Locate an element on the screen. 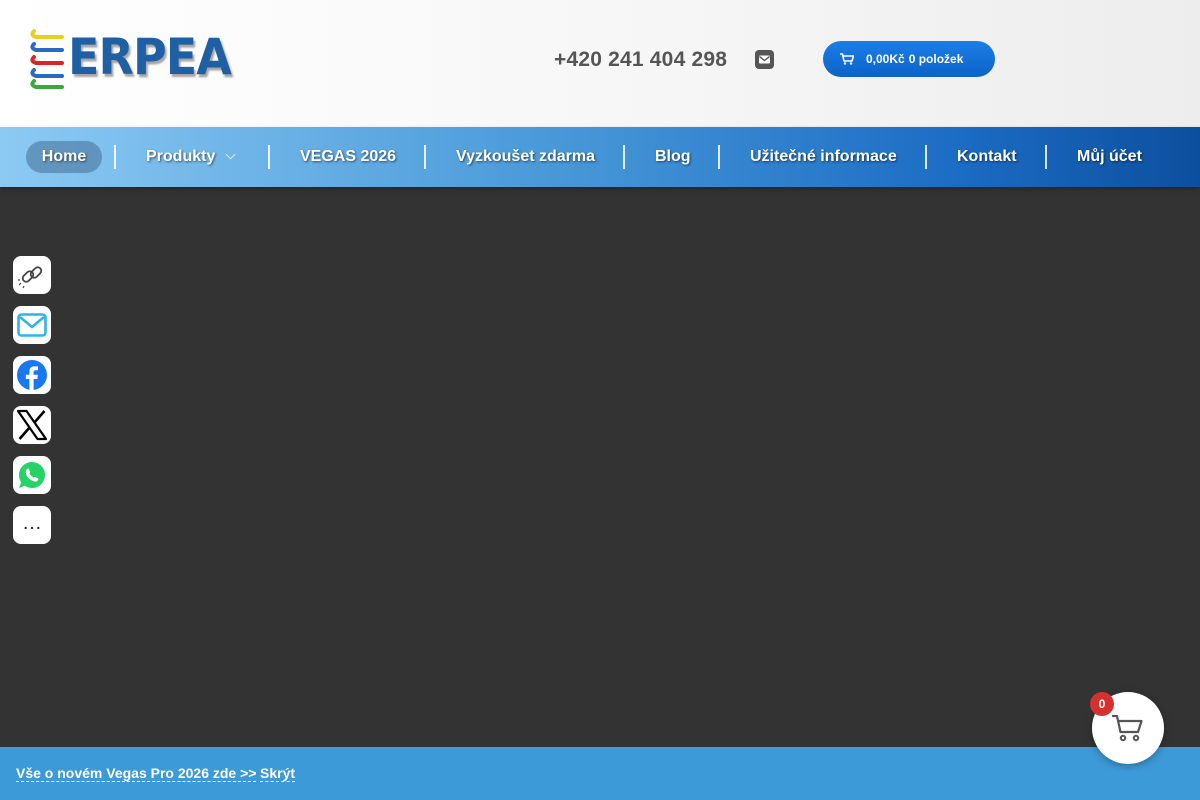 Image resolution: width=1200 pixels, height=800 pixels. announcement-banner: Vše o novém Vegas Pro 2026 zde >> Skrýt is located at coordinates (600, 773).